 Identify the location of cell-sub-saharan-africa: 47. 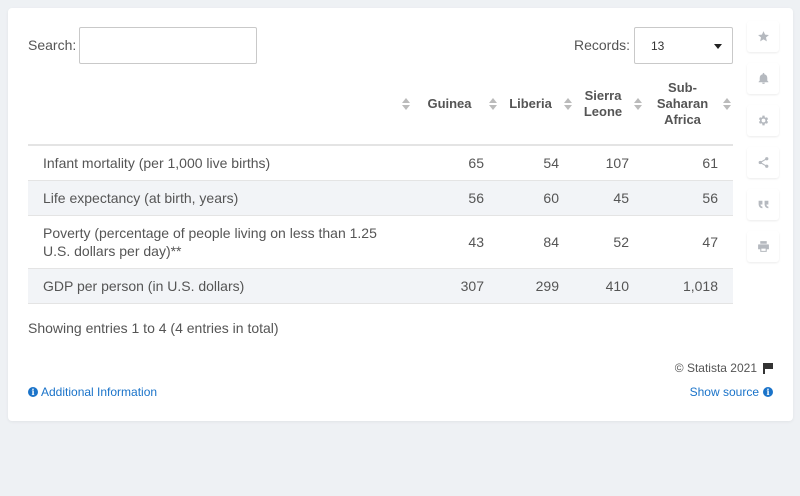
(688, 242).